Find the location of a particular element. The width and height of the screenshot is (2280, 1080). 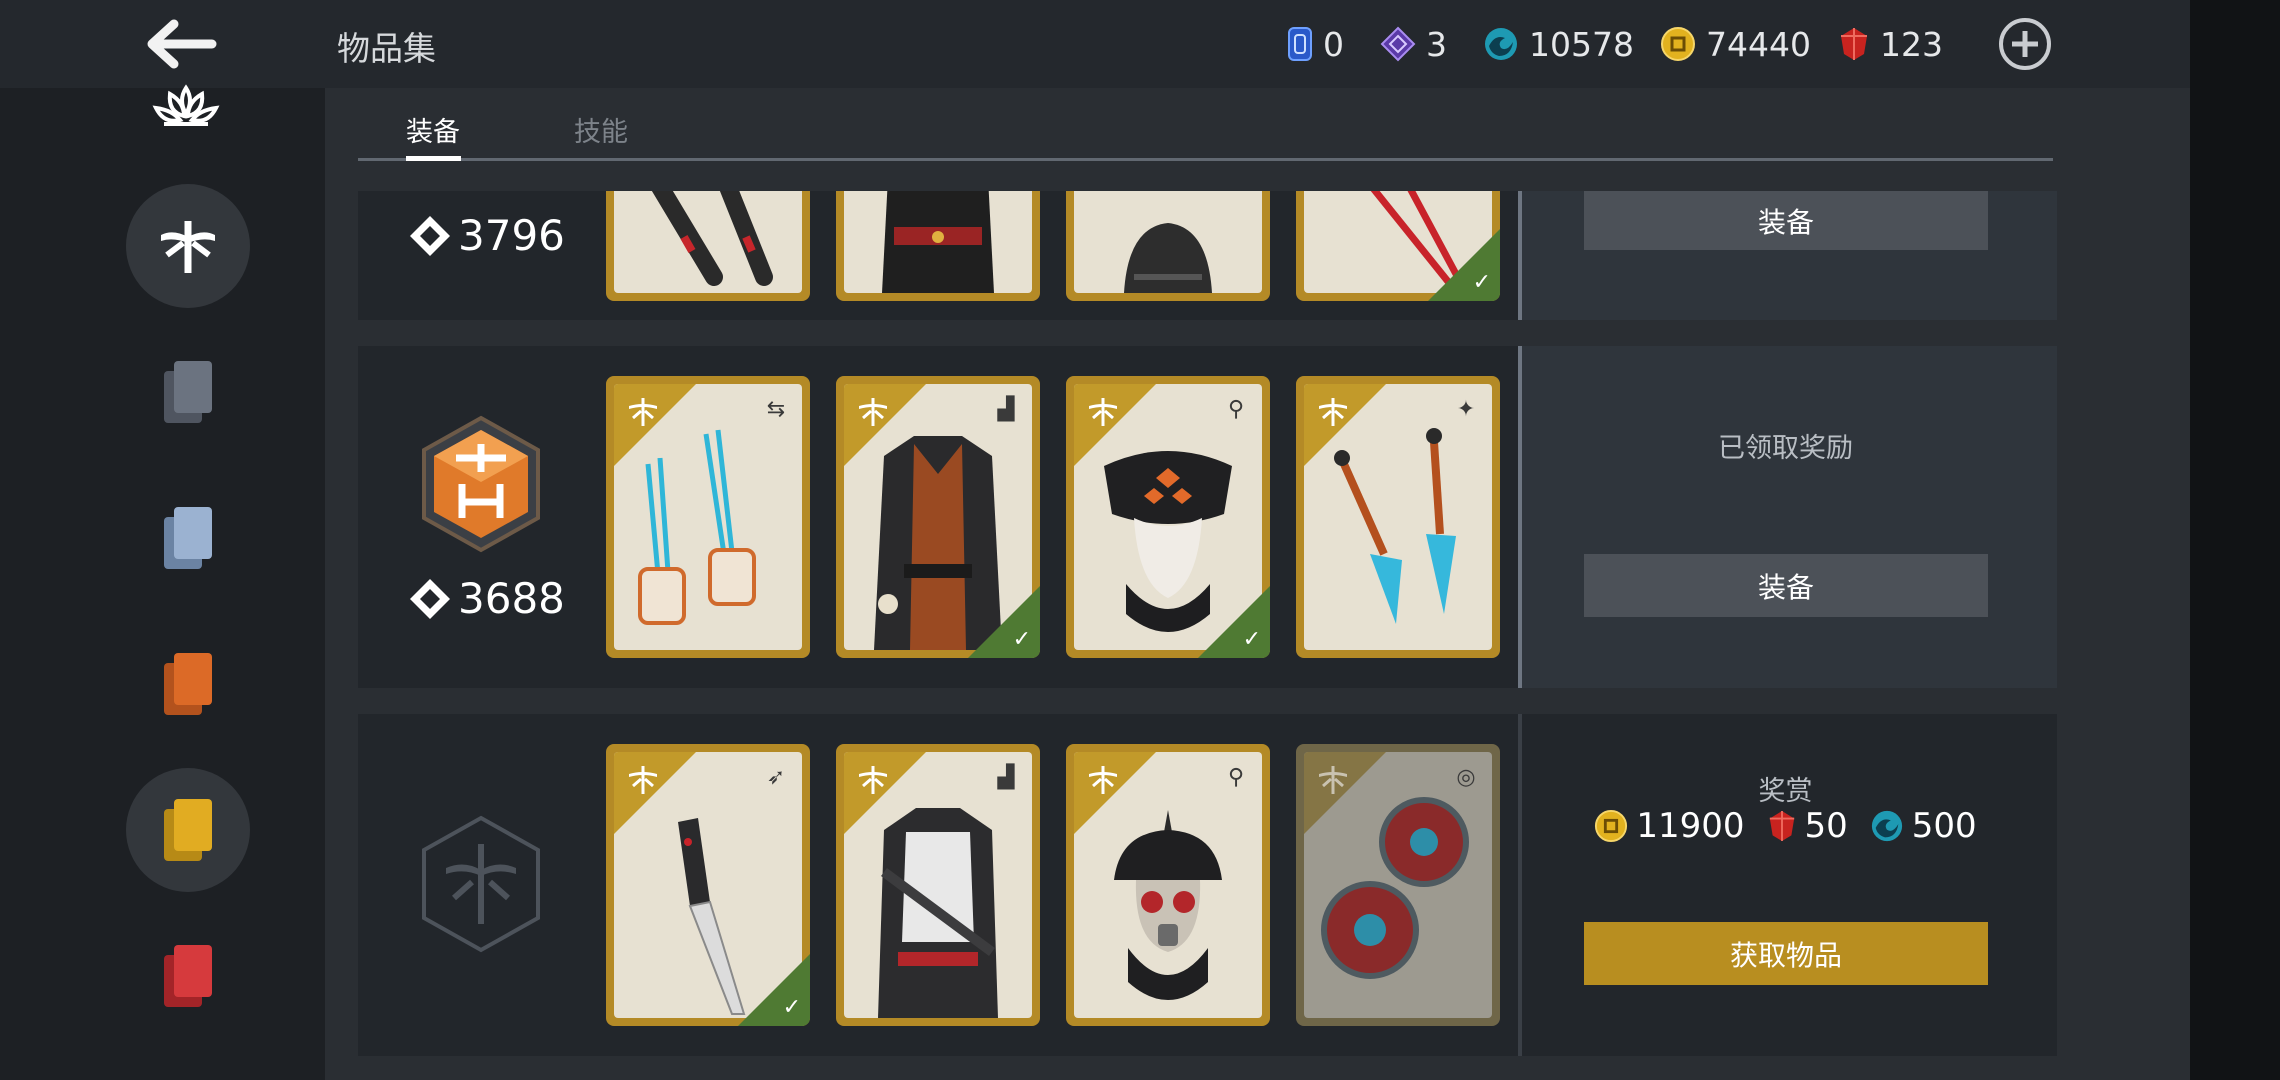

currency-coins: 74440 is located at coordinates (1735, 44).